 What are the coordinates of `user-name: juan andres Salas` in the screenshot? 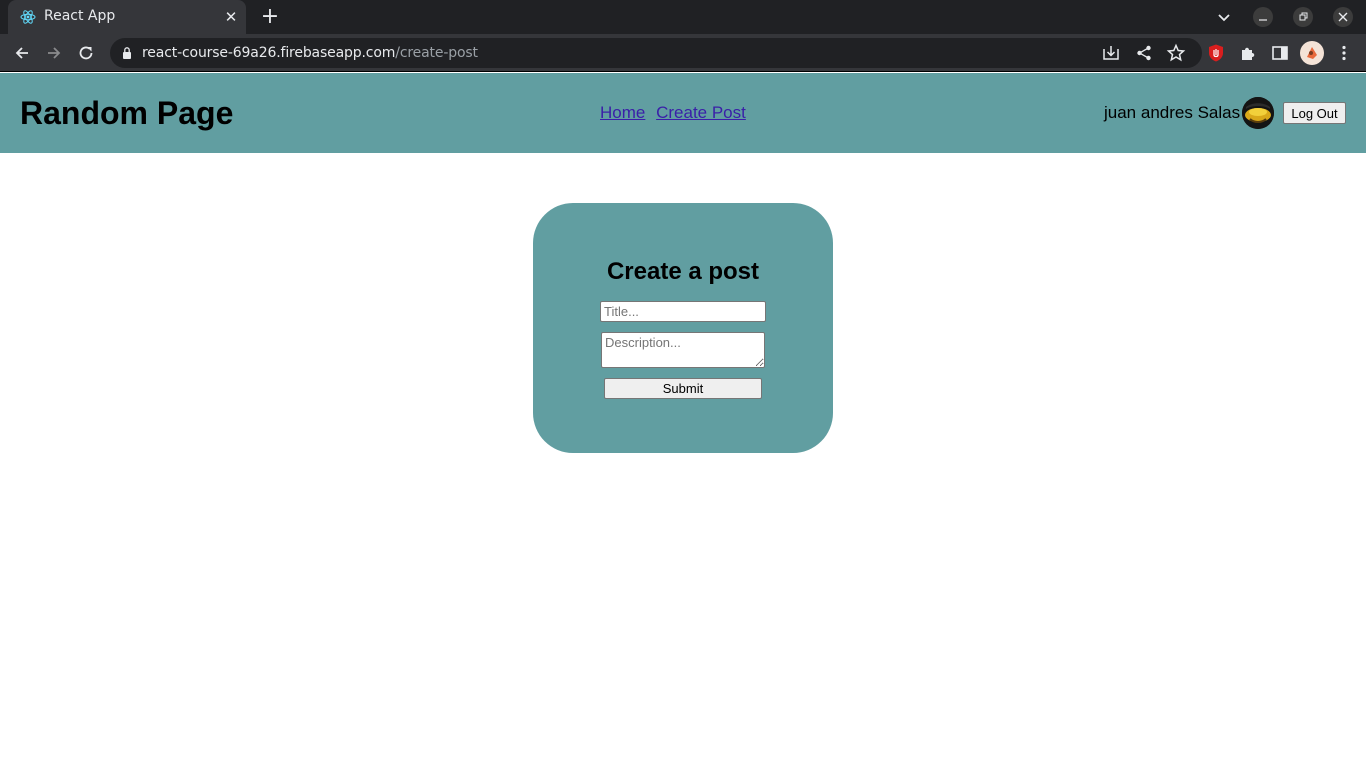 It's located at (1172, 112).